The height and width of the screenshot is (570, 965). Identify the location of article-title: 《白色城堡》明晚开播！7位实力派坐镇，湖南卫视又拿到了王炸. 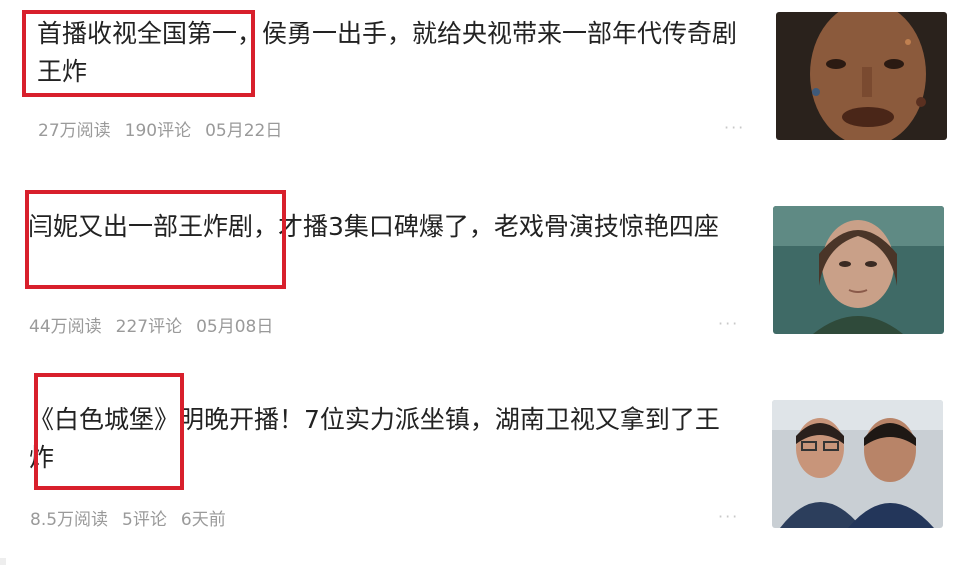
(386, 439).